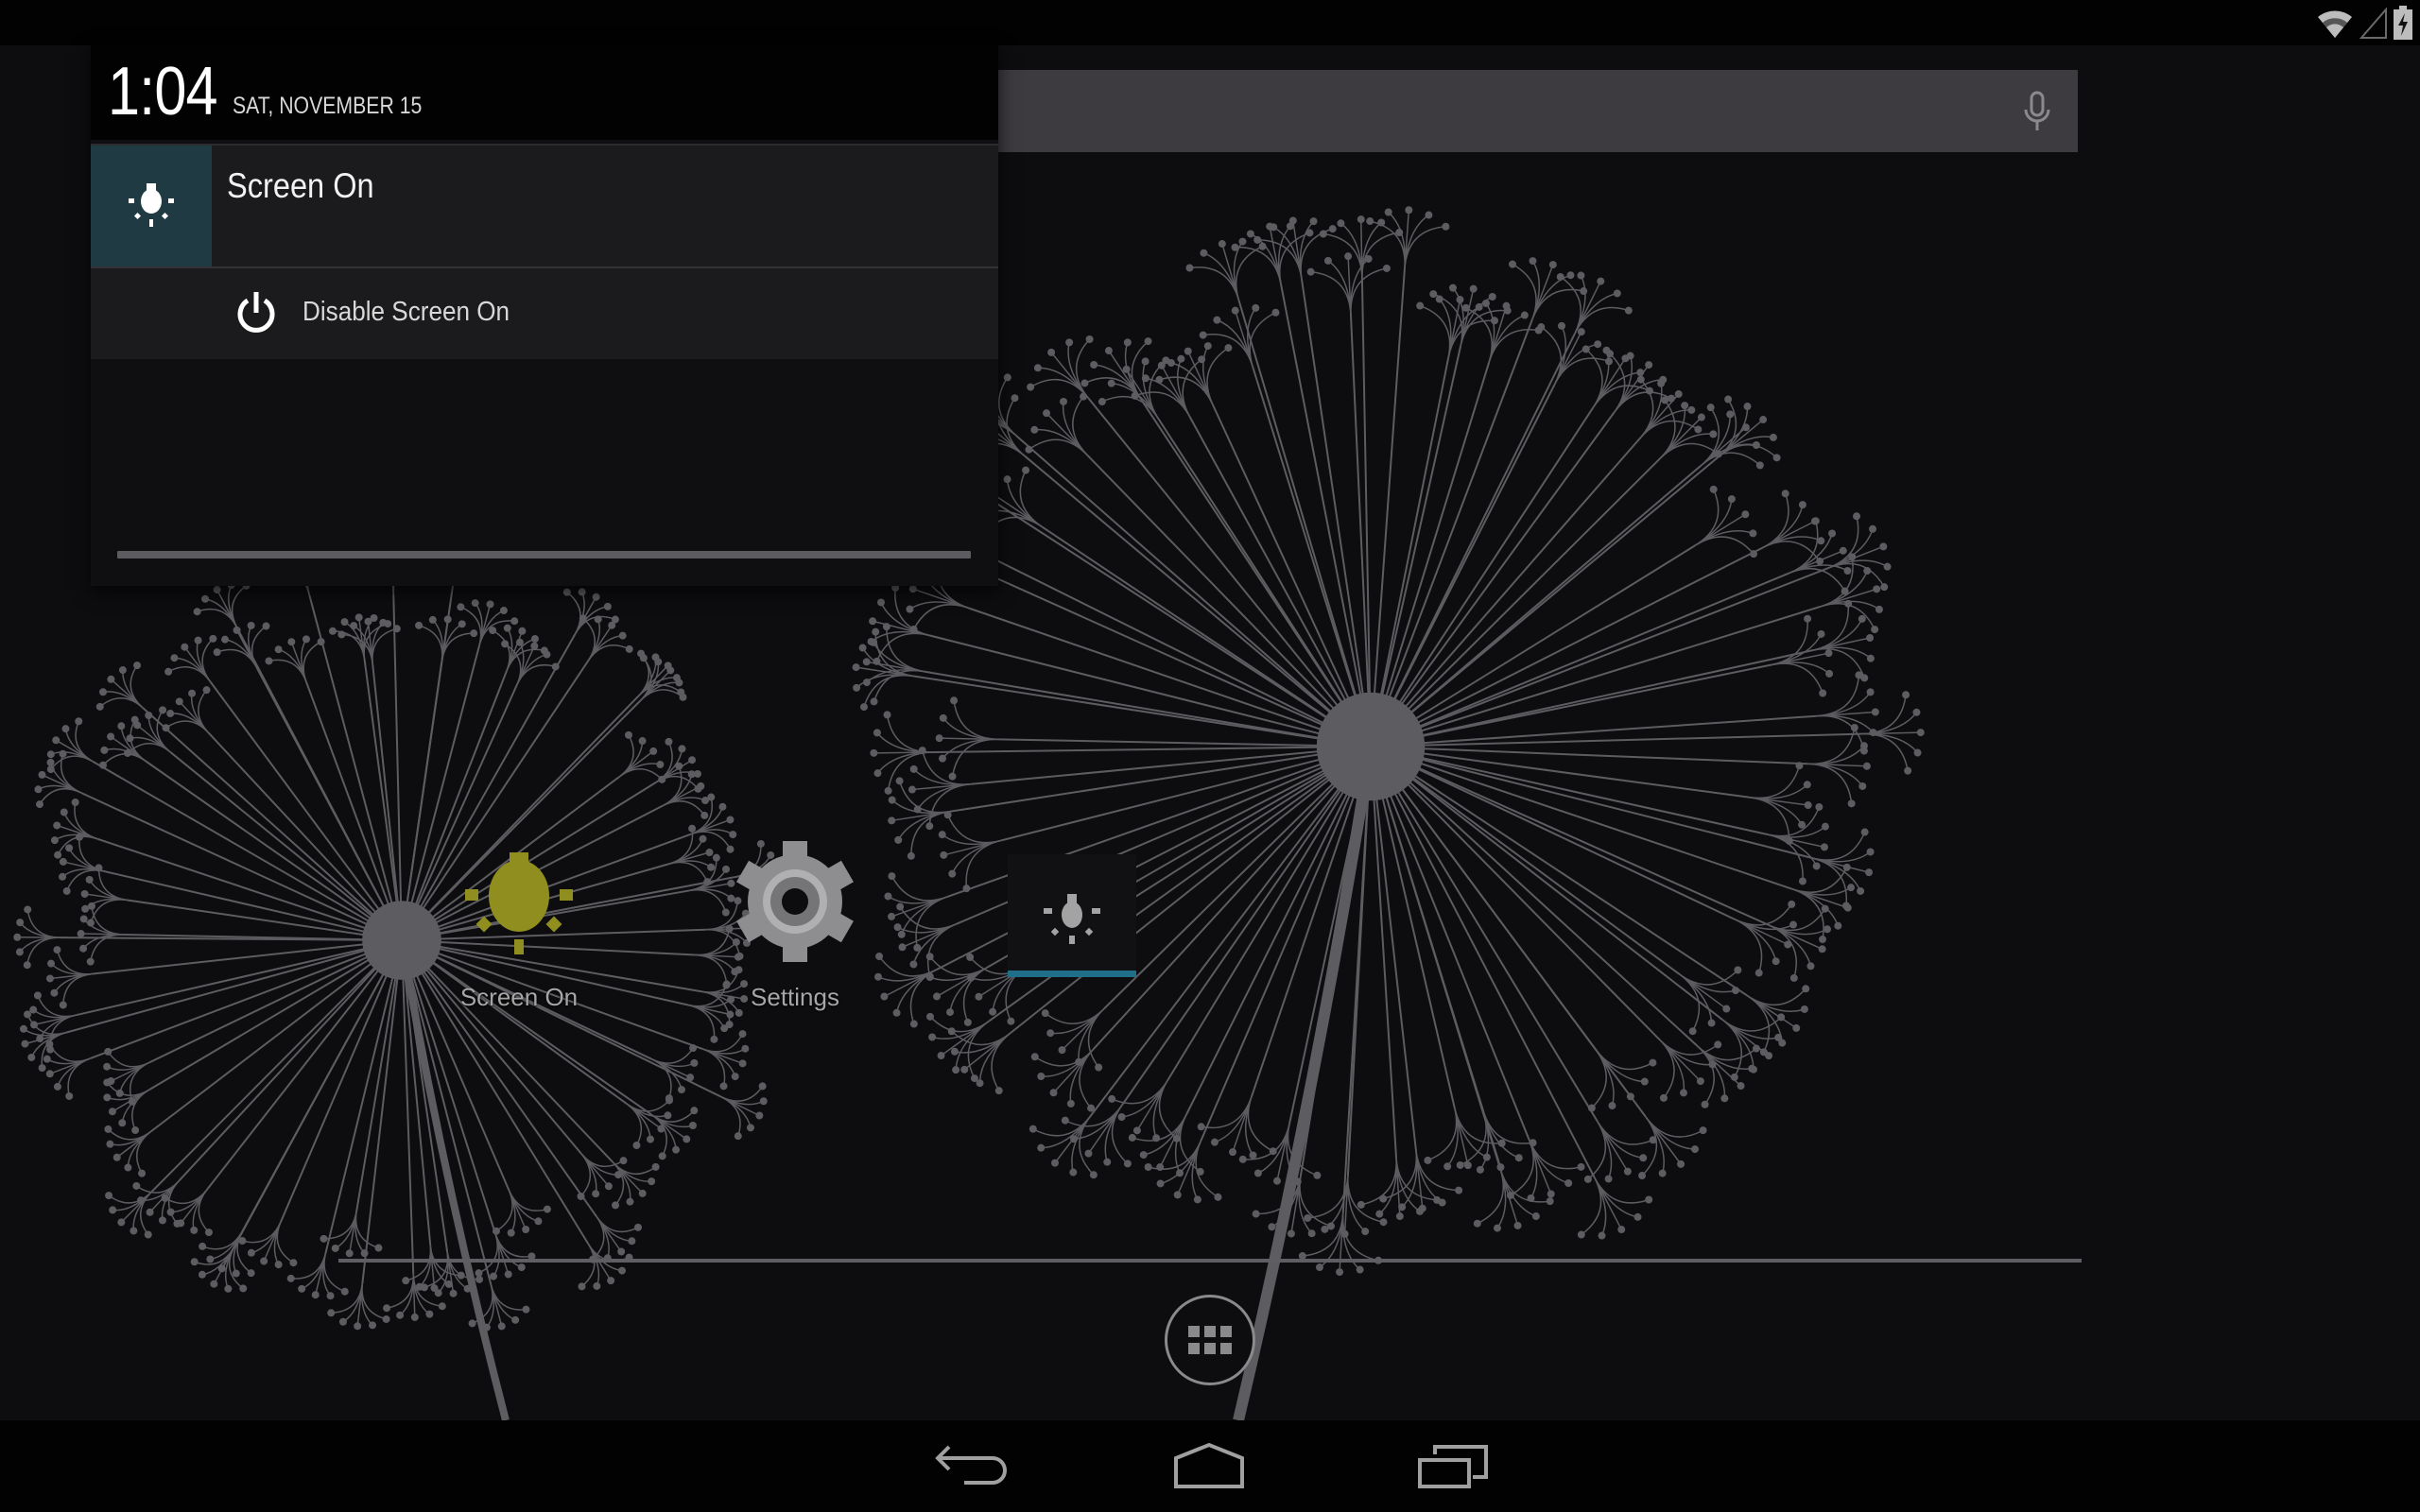 The height and width of the screenshot is (1512, 2420). I want to click on recents-icon, so click(1452, 1467).